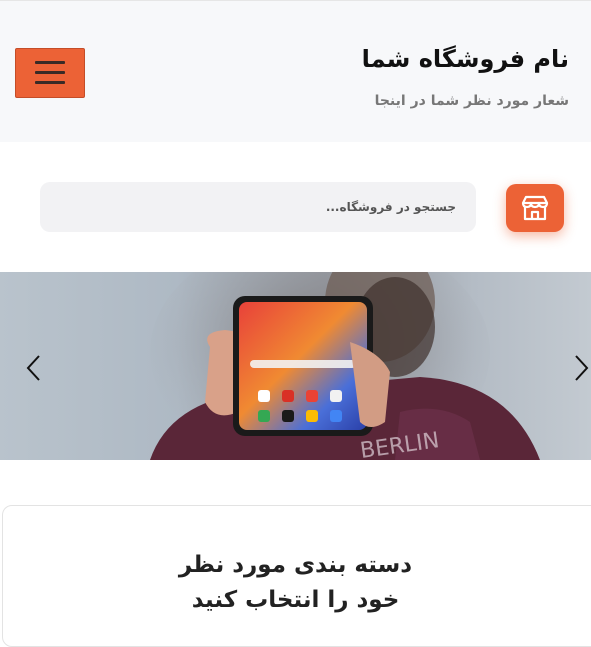  Describe the element at coordinates (258, 207) in the screenshot. I see `search-input` at that location.